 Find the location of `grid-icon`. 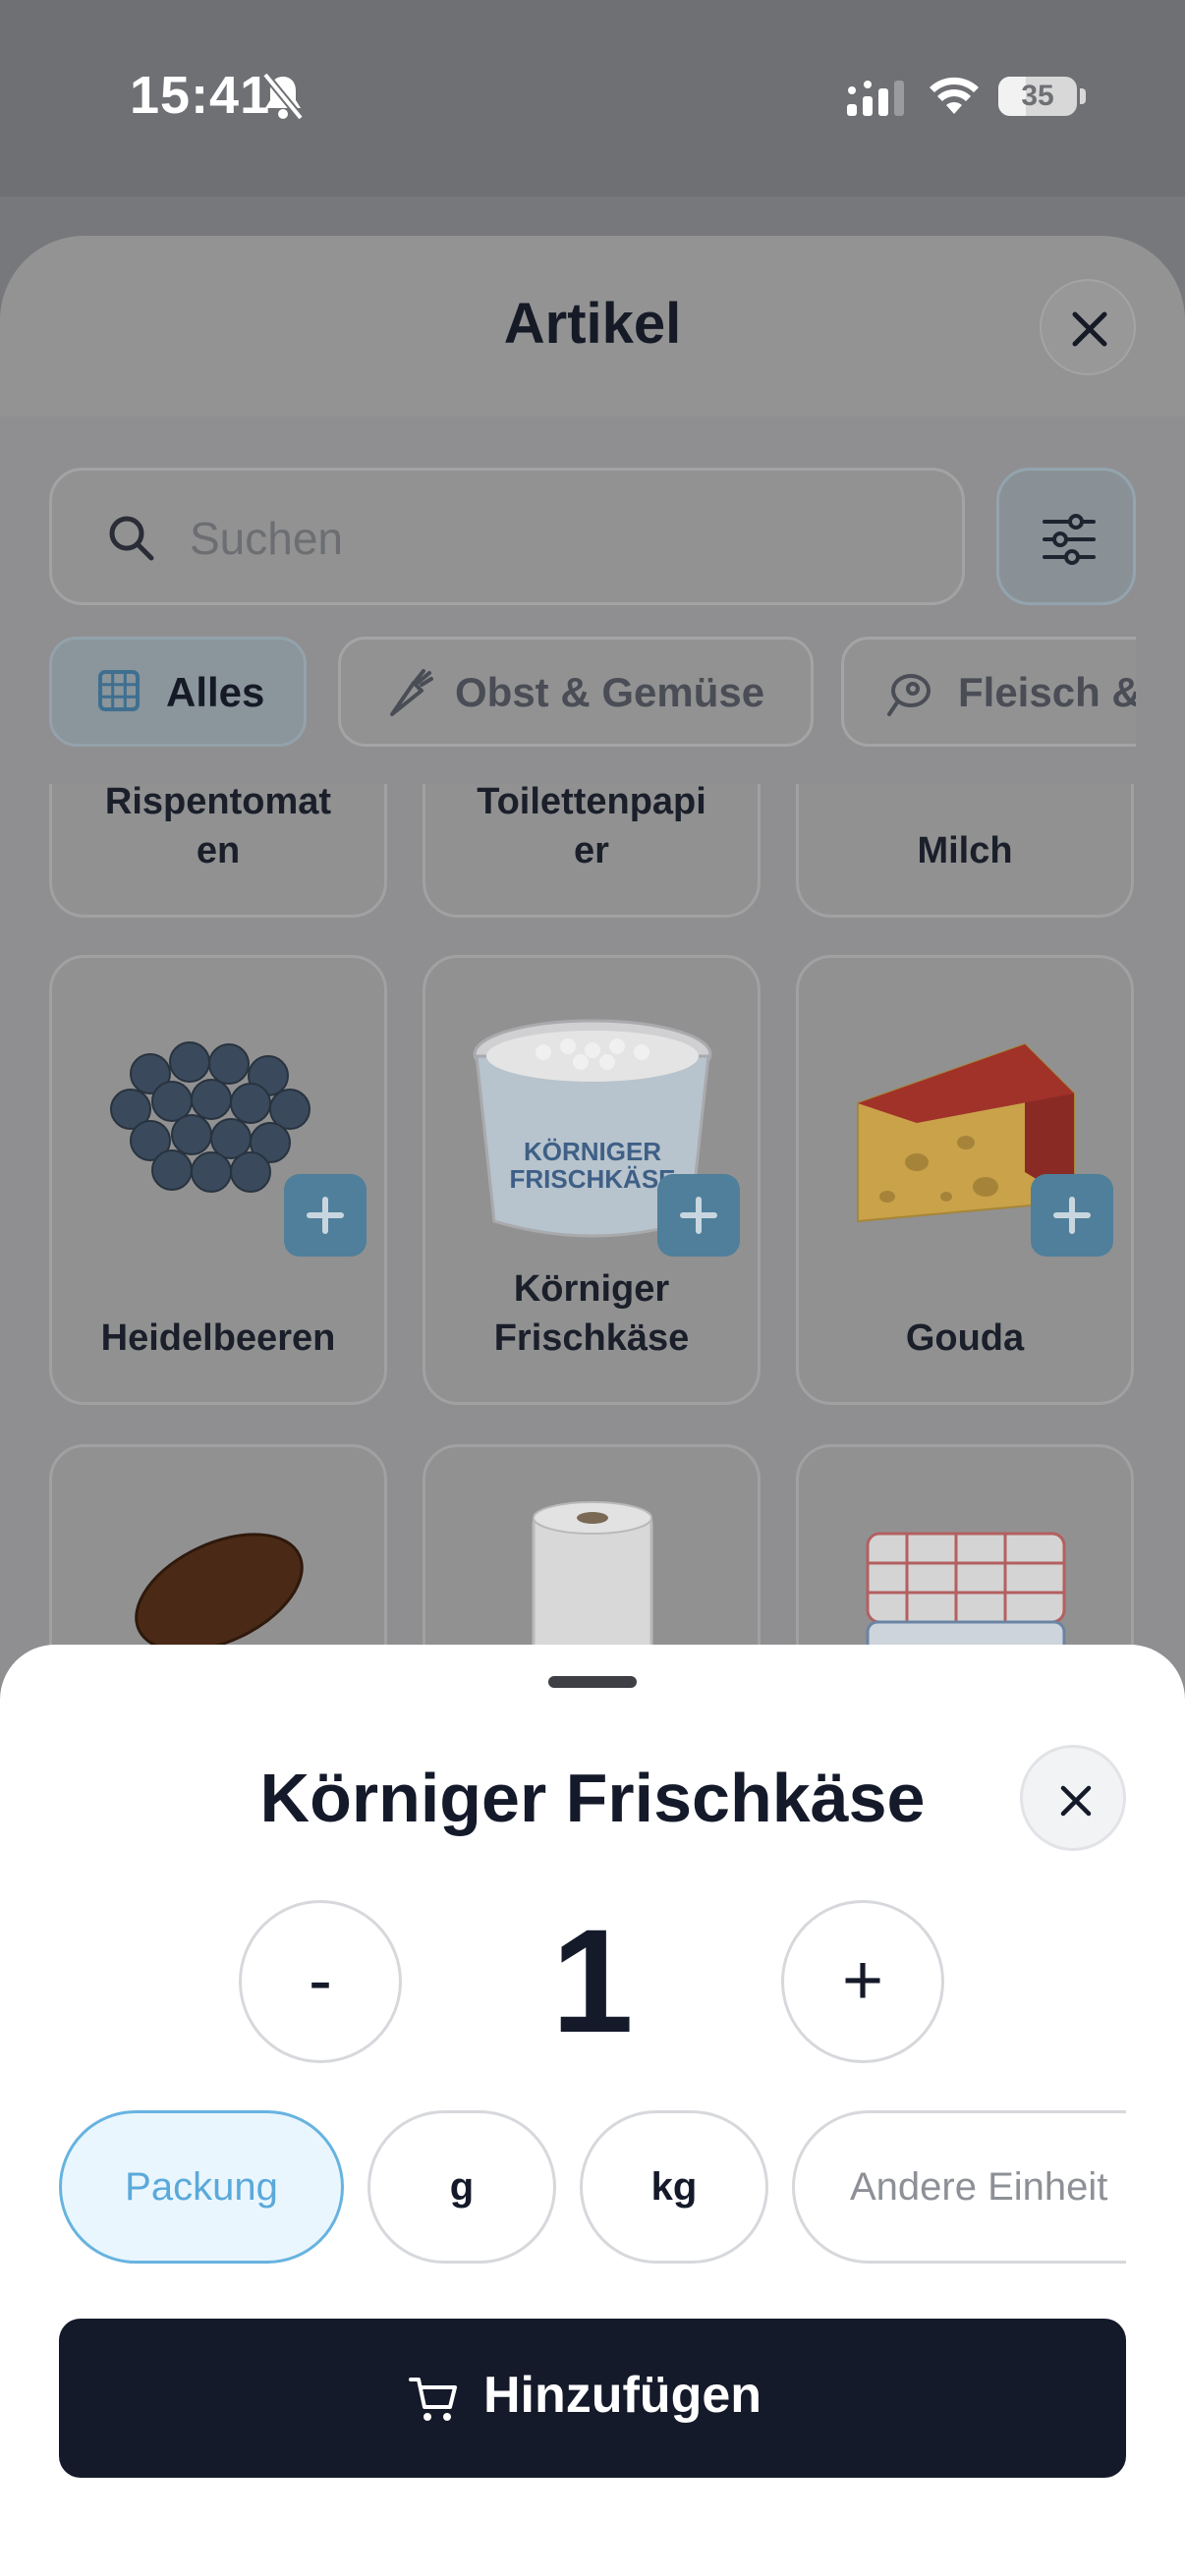

grid-icon is located at coordinates (119, 690).